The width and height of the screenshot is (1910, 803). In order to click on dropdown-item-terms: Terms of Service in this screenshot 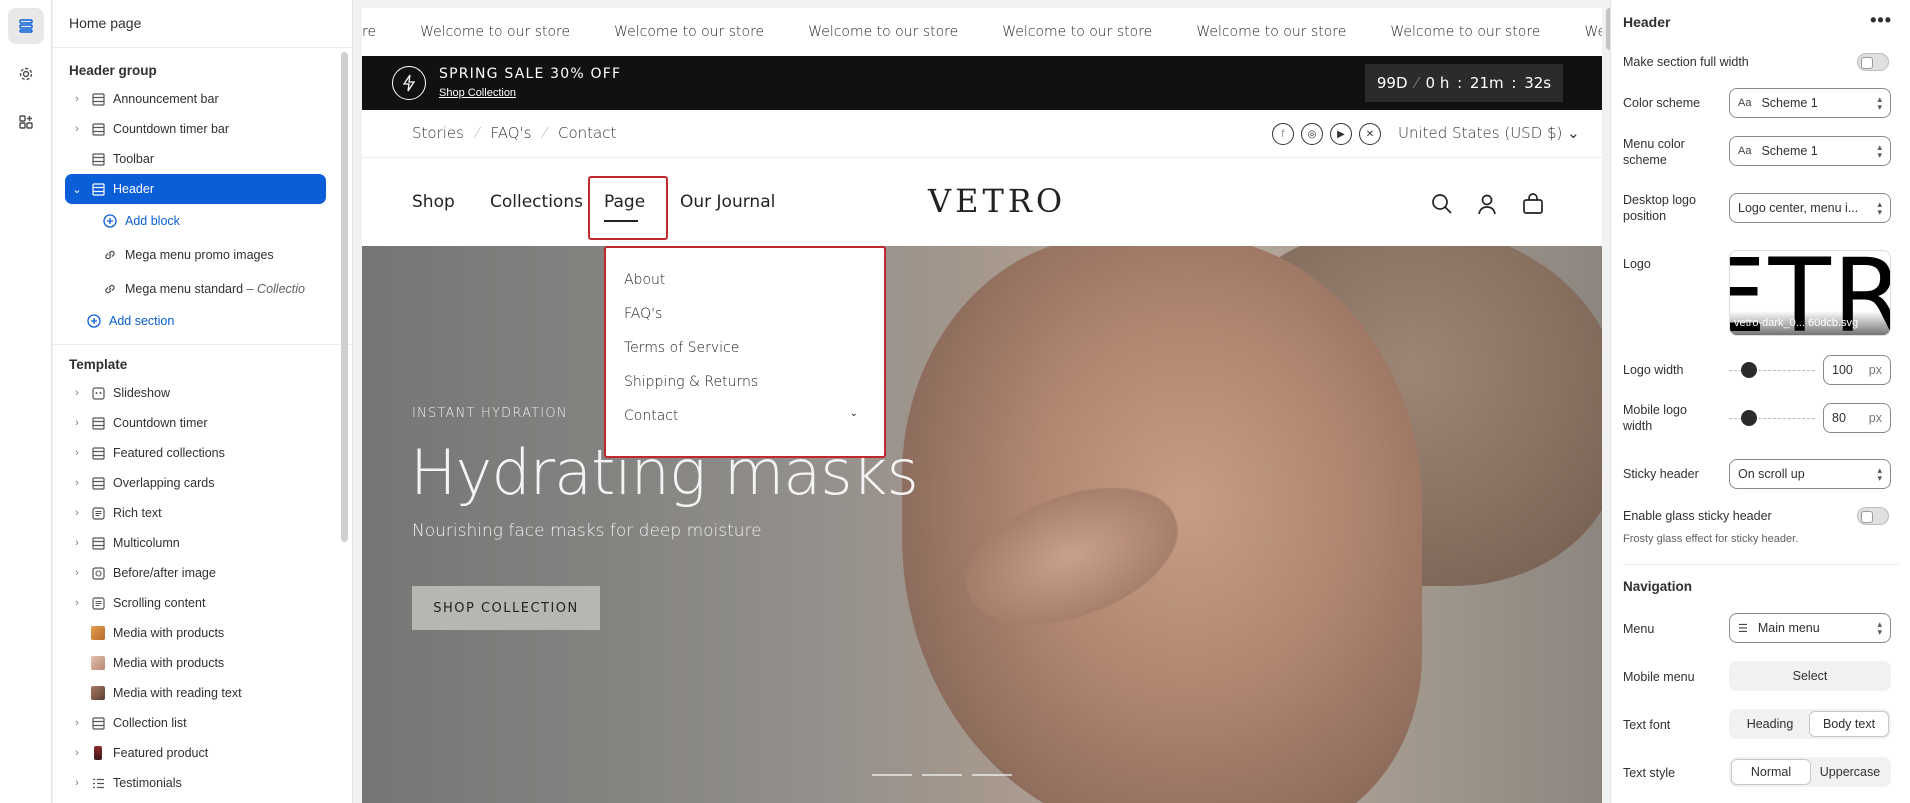, I will do `click(681, 348)`.